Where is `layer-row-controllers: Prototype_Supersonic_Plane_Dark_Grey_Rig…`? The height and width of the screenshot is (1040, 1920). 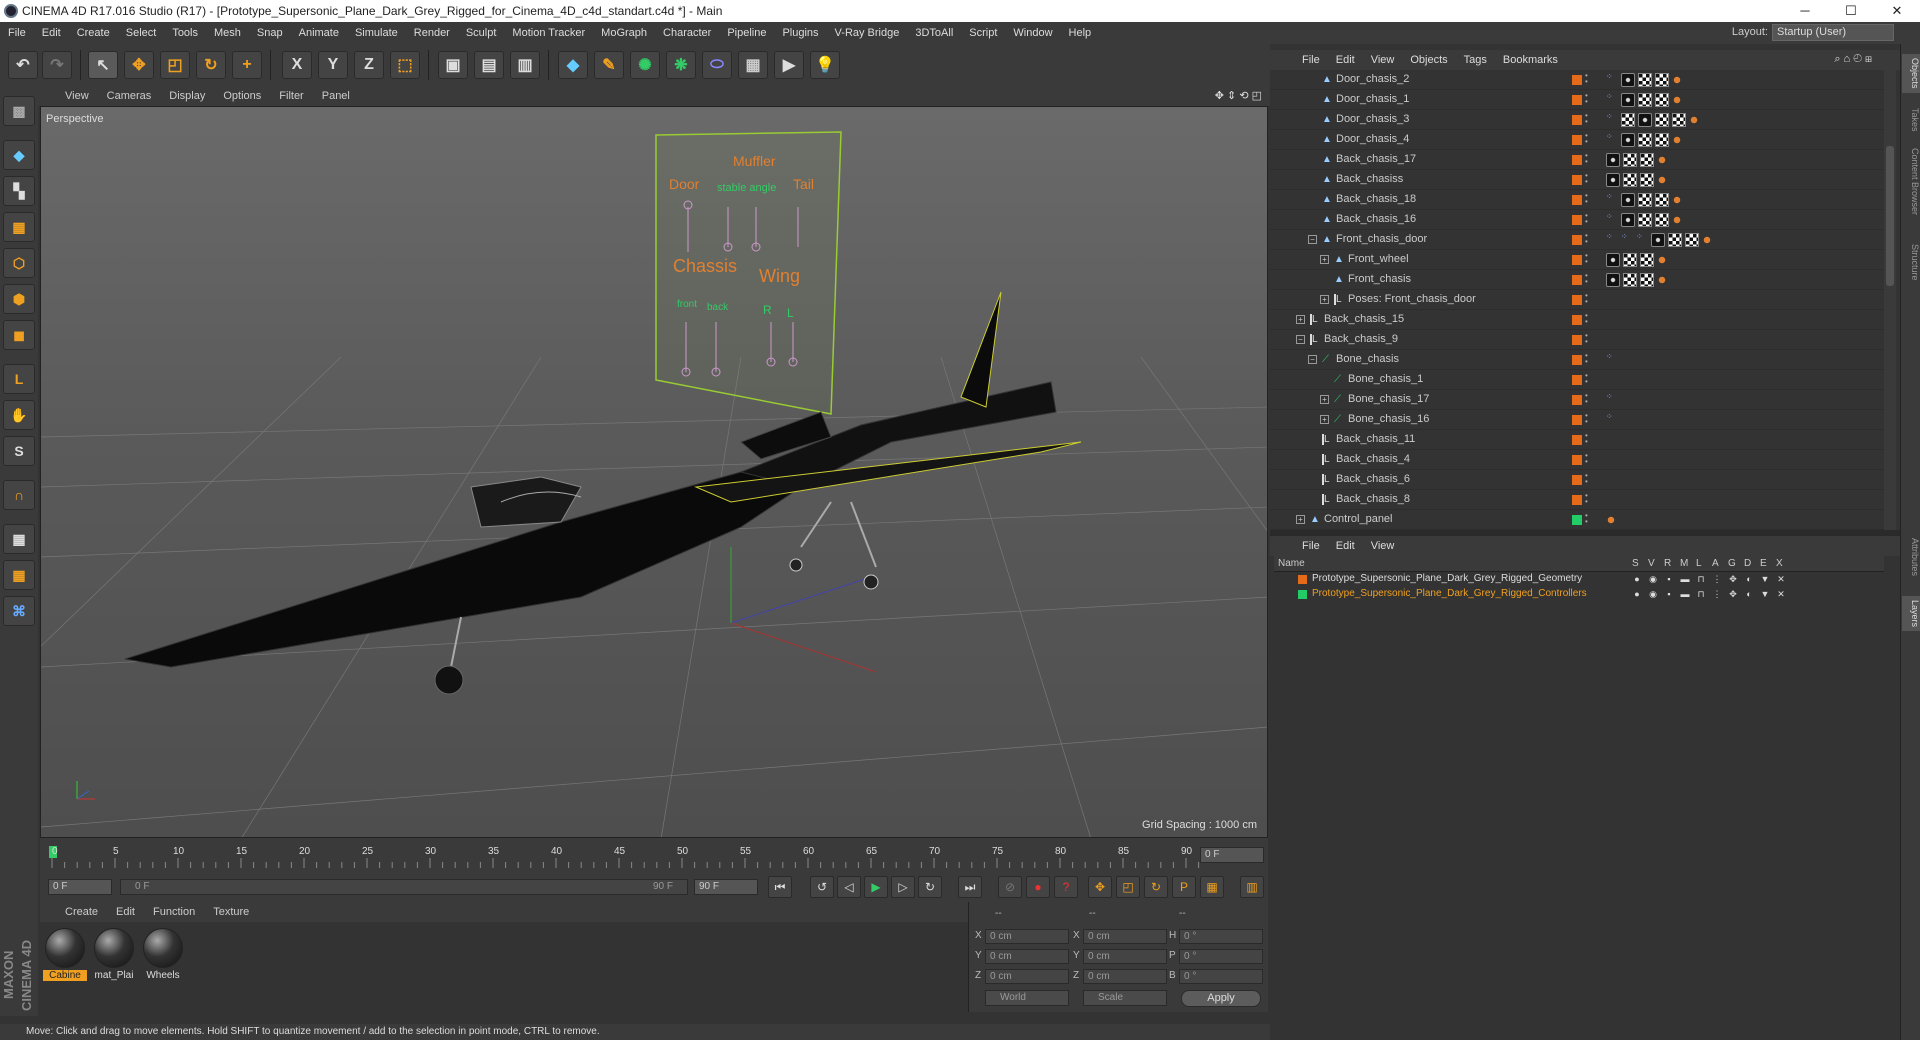 layer-row-controllers: Prototype_Supersonic_Plane_Dark_Grey_Rig… is located at coordinates (1577, 594).